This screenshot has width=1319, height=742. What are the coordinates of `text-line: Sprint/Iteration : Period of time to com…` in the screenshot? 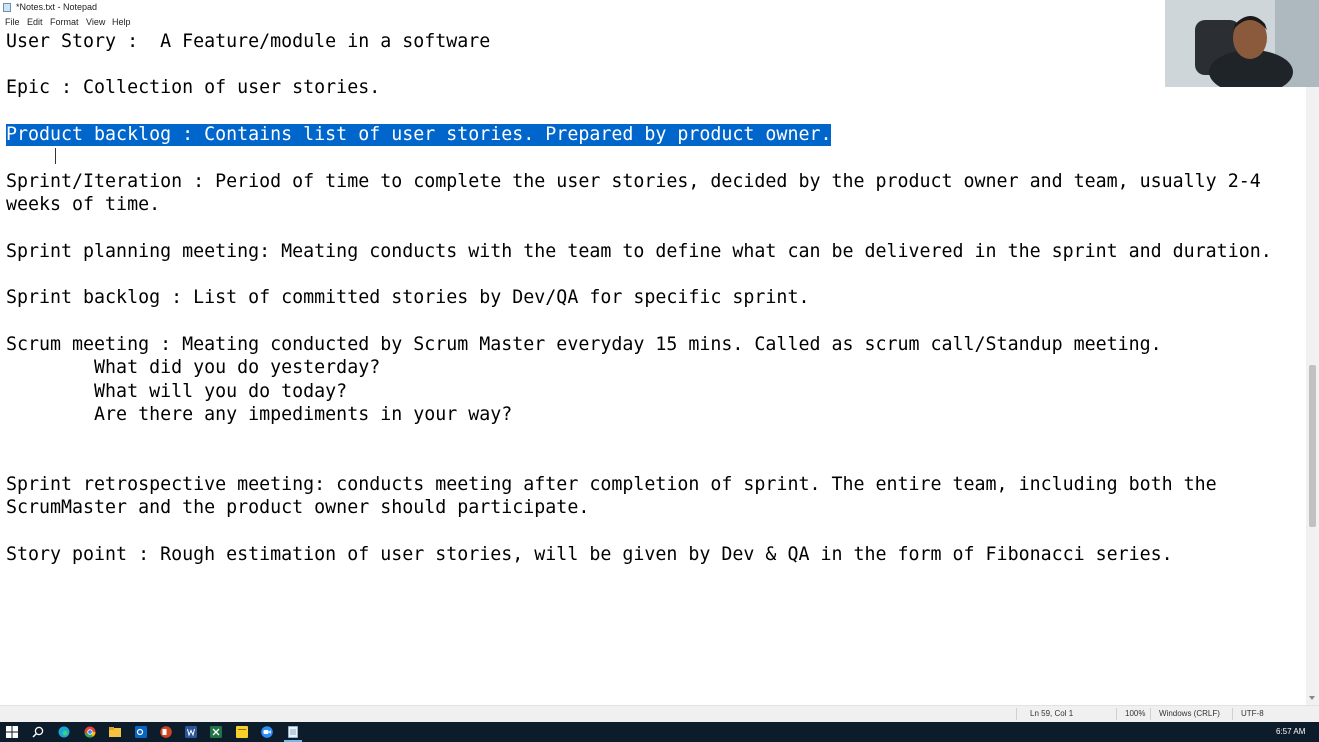 It's located at (633, 181).